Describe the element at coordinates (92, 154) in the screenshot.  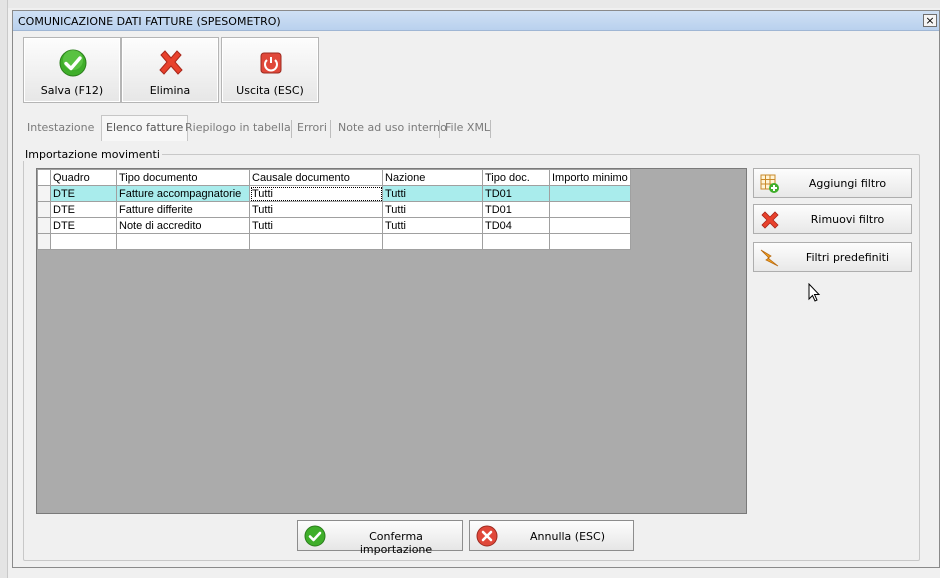
I see `group-legend: Importazione movimenti` at that location.